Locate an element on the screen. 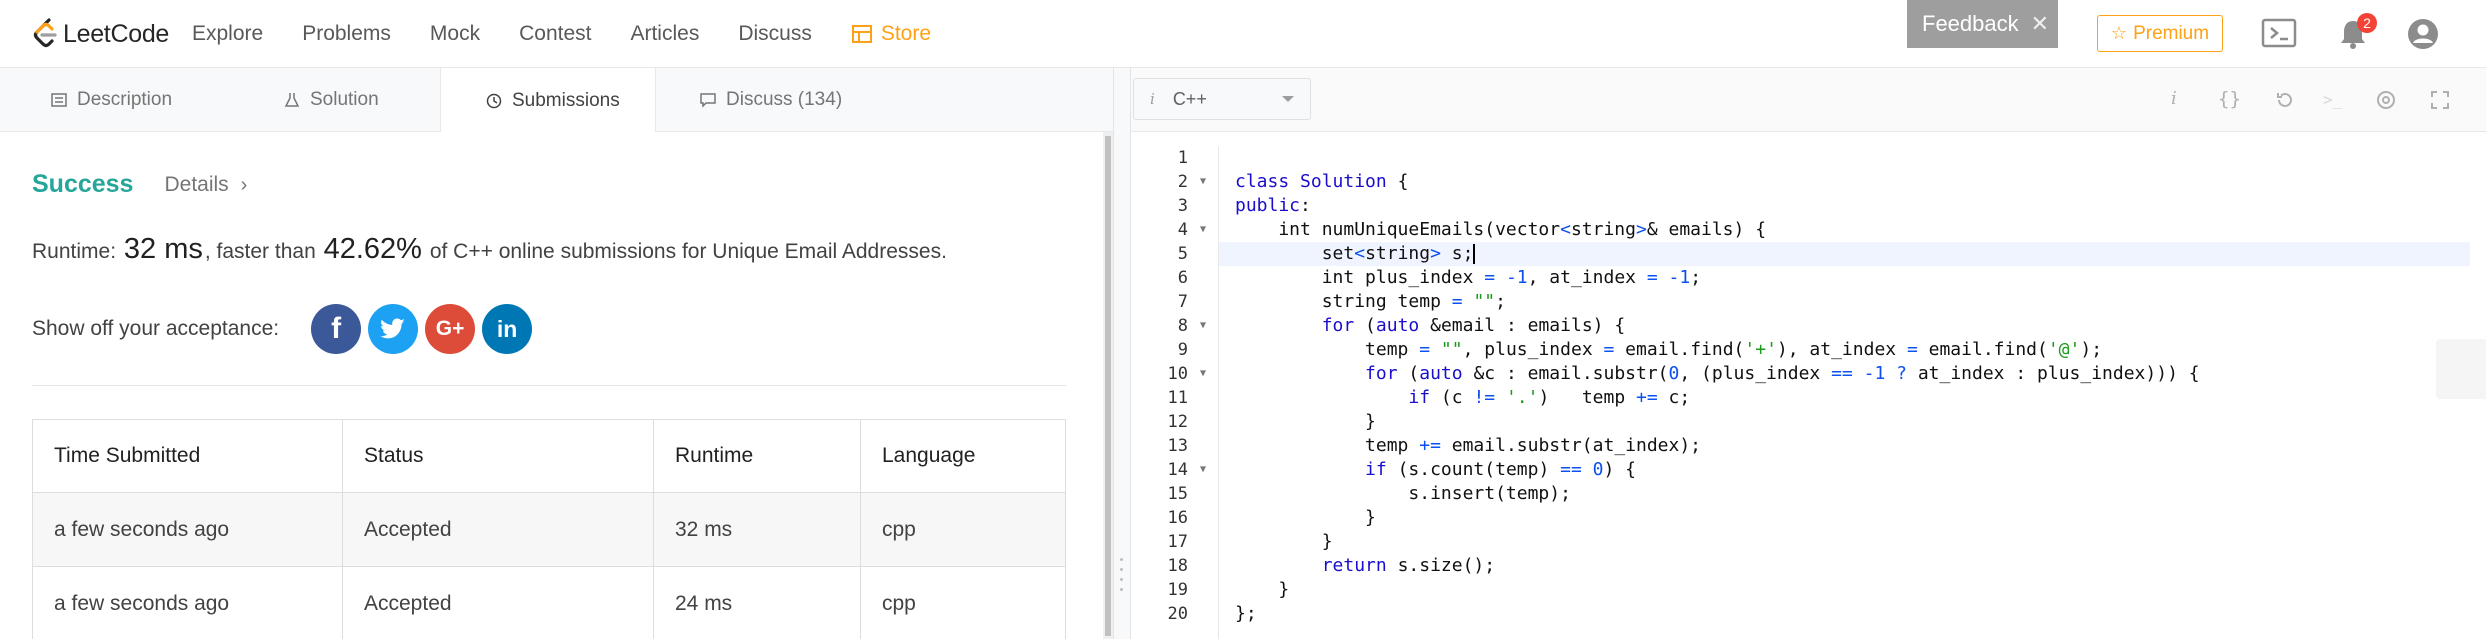  scrollbar-thumb is located at coordinates (1108, 386).